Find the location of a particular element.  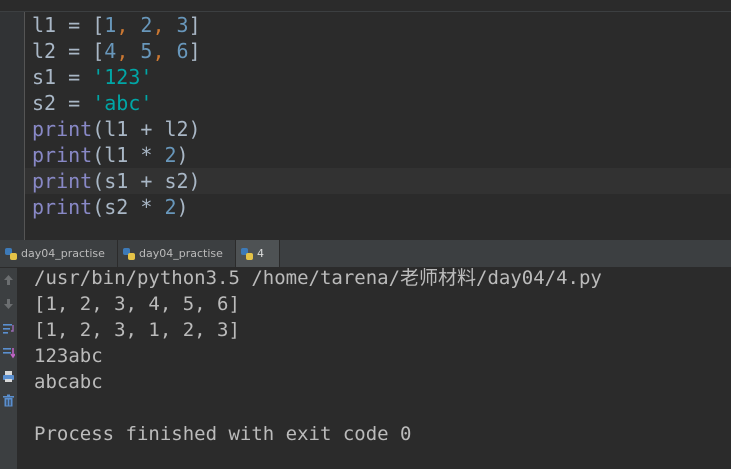

code-line-1: l1 = [1, 2, 3] is located at coordinates (116, 25).